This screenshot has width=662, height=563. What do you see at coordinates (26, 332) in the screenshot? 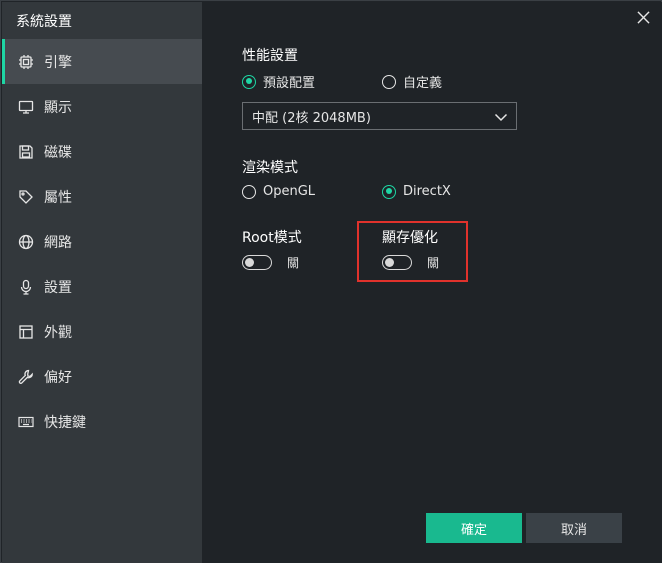
I see `window-icon` at bounding box center [26, 332].